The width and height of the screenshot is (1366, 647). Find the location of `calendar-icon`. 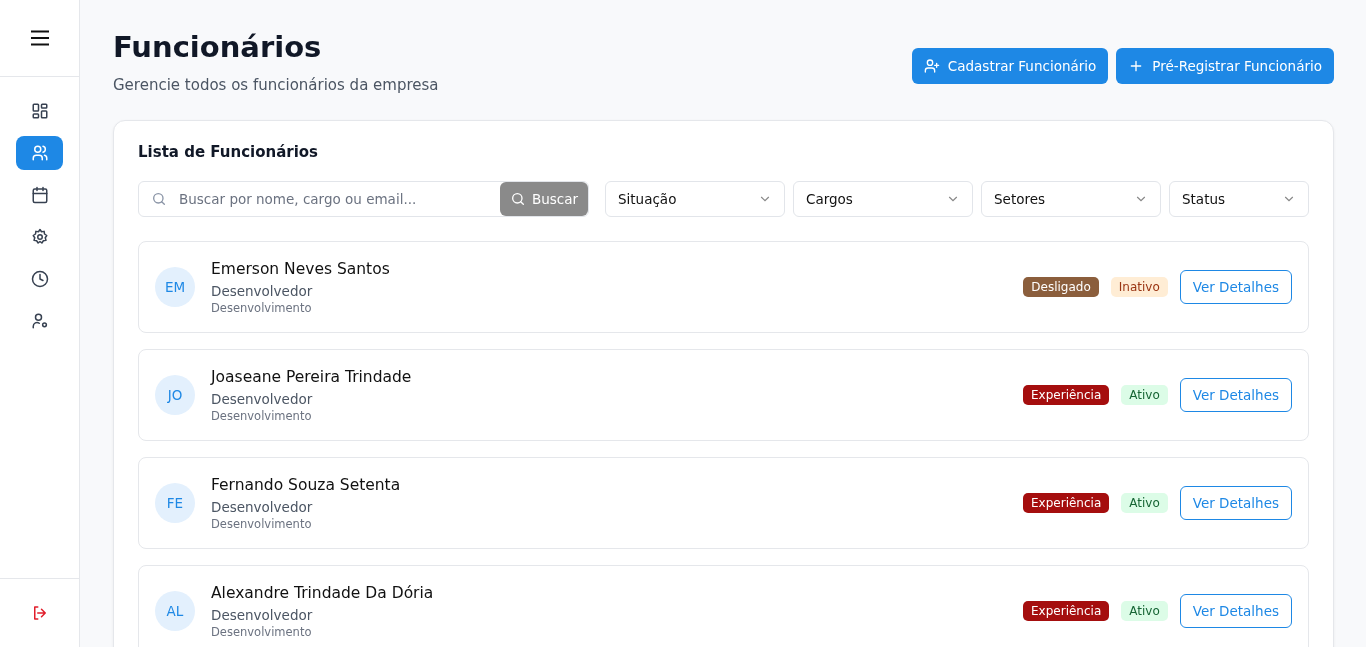

calendar-icon is located at coordinates (39, 195).